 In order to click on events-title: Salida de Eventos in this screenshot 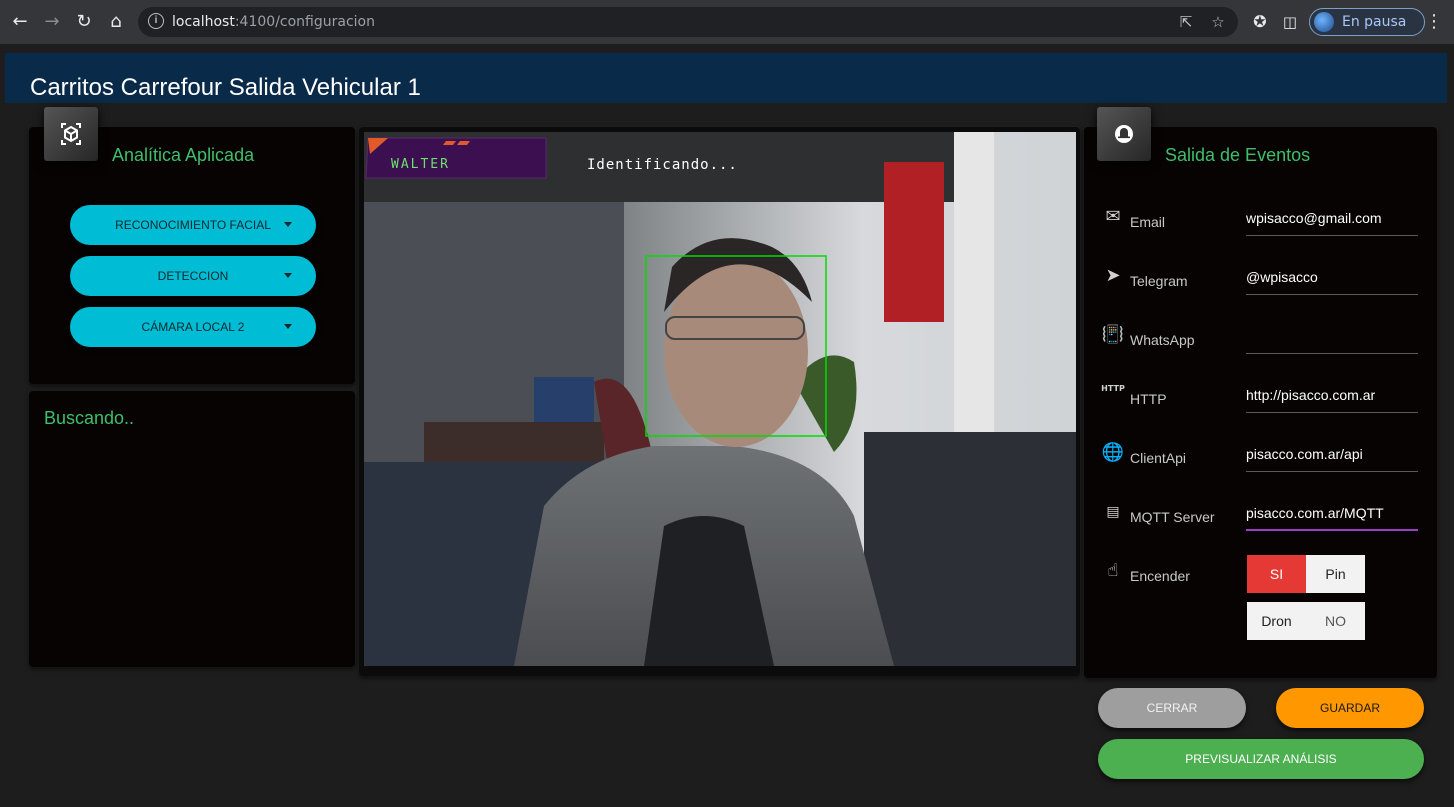, I will do `click(1238, 155)`.